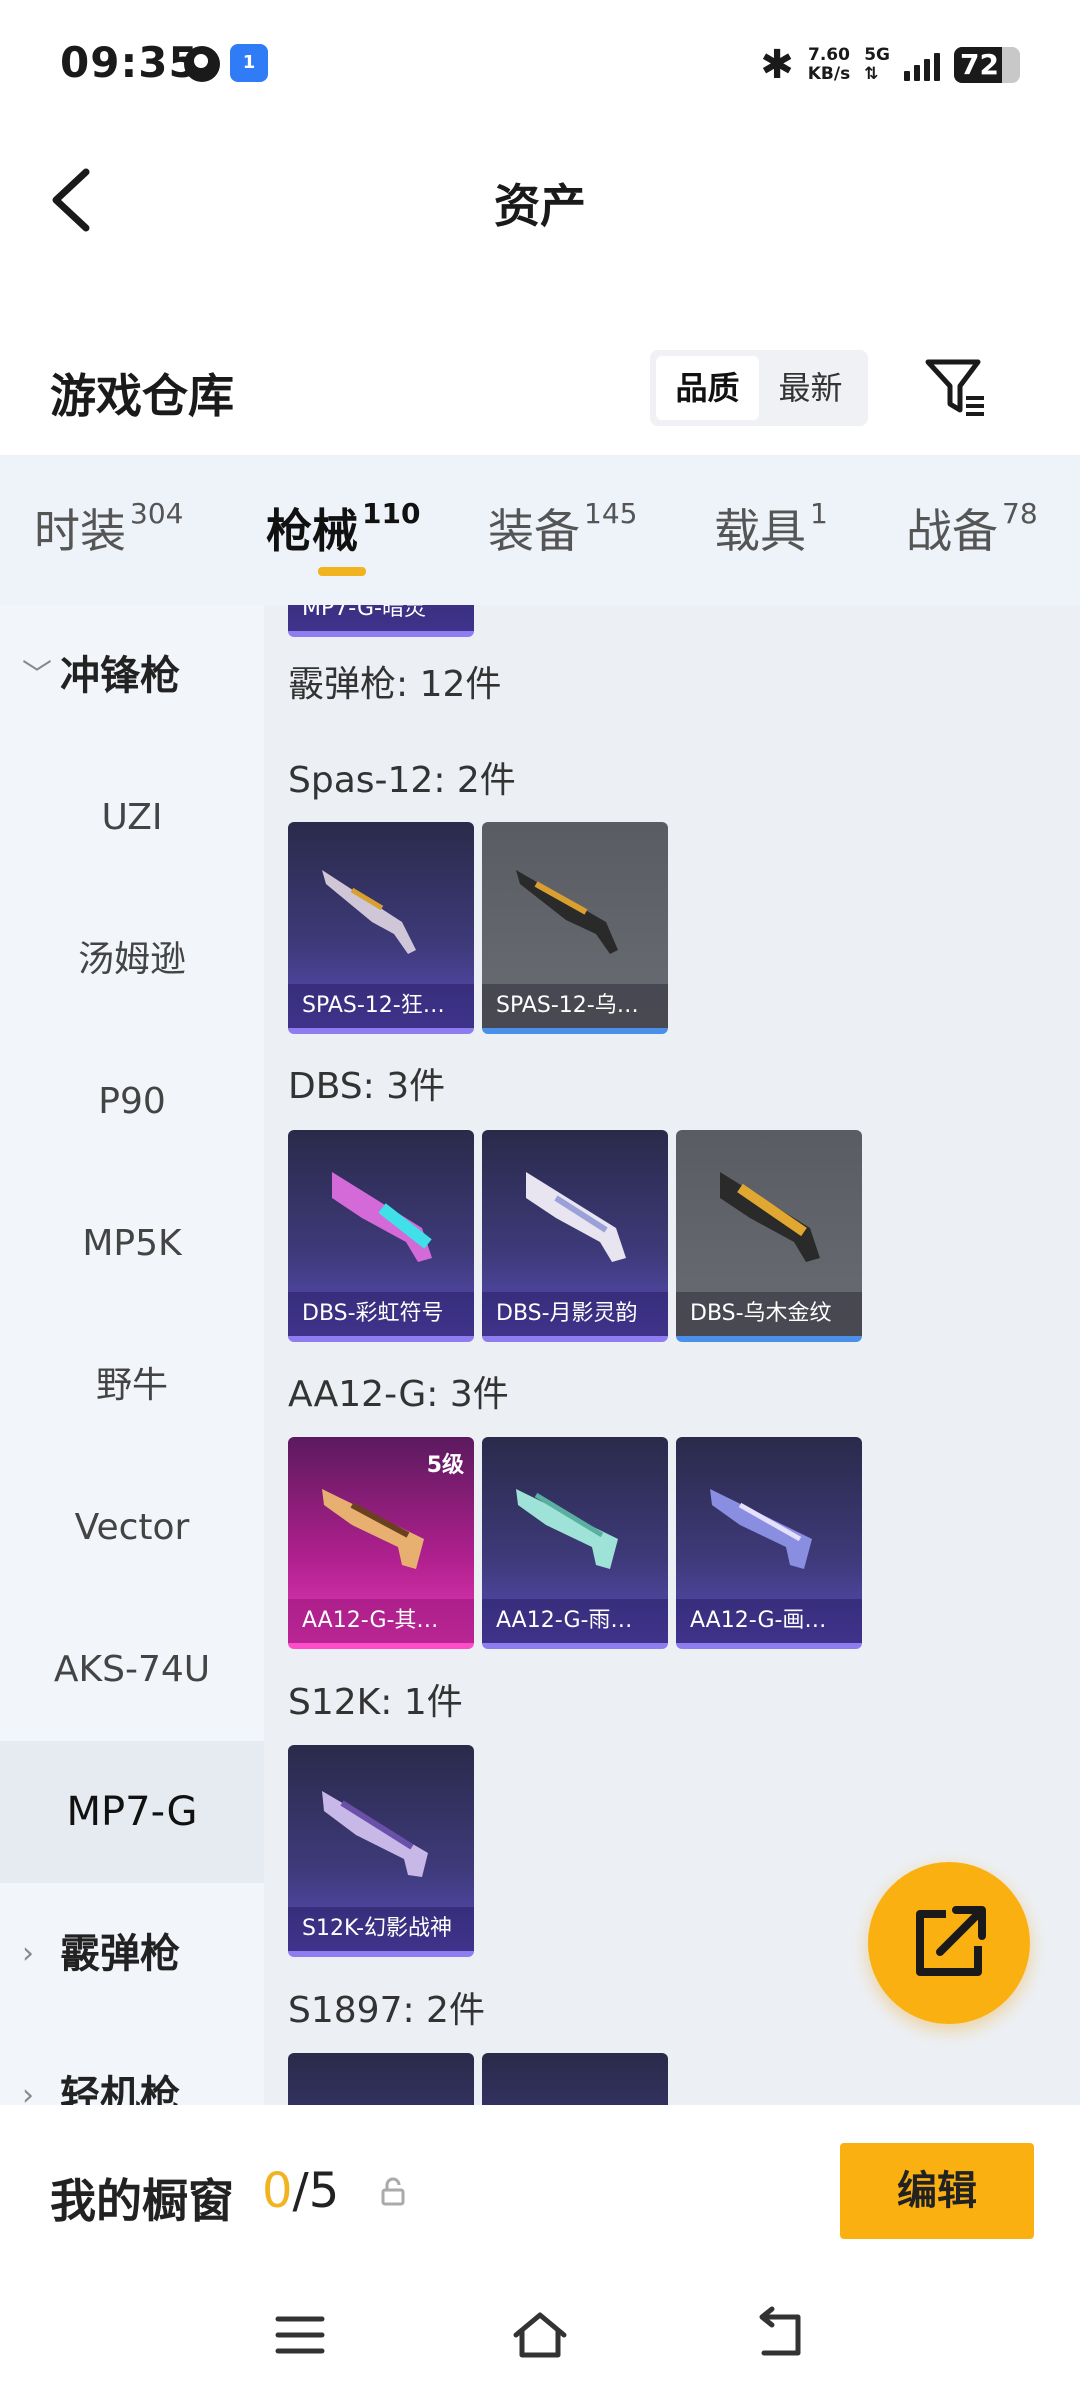 This screenshot has height=2400, width=1080. I want to click on network-type-label: 5G, so click(877, 55).